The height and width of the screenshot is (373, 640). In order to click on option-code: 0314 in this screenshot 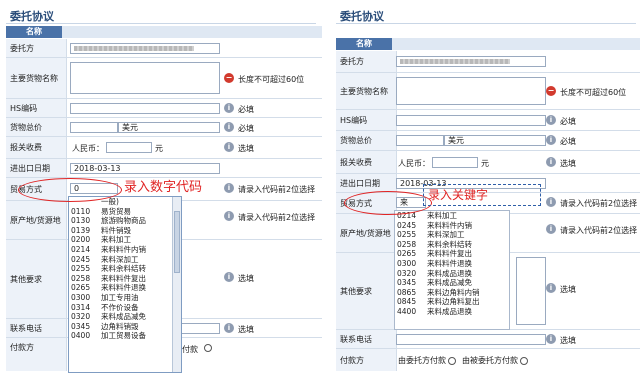, I will do `click(81, 307)`.